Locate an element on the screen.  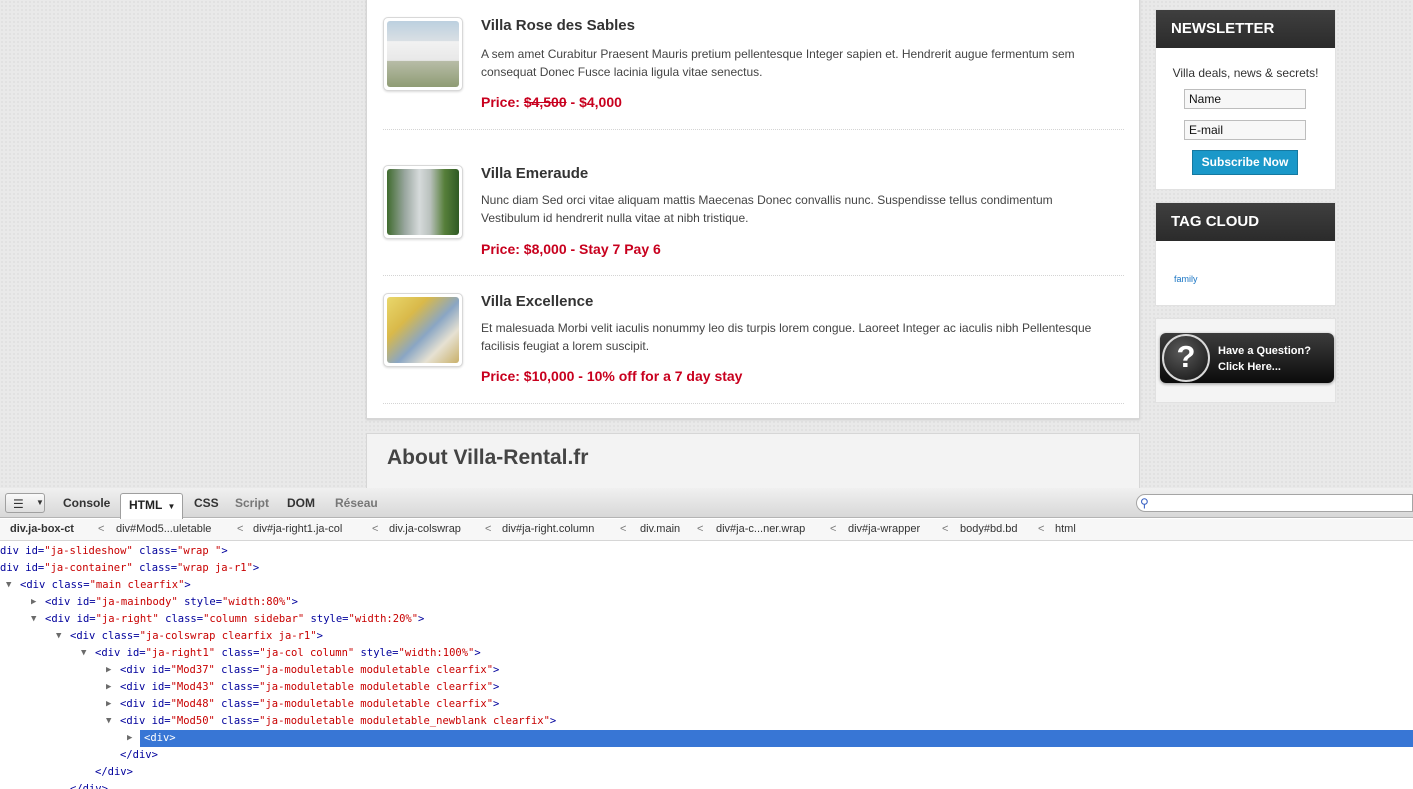
hamburger-icon: ☰ is located at coordinates (18, 504).